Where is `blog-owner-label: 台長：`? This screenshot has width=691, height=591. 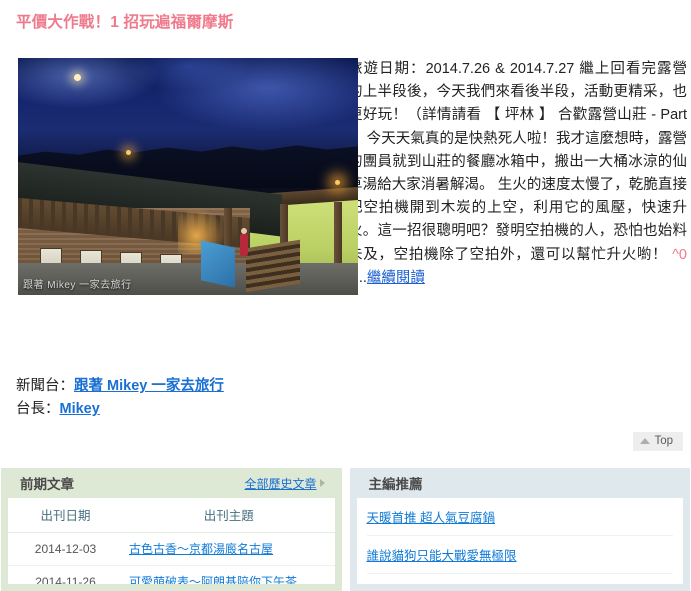 blog-owner-label: 台長： is located at coordinates (38, 409).